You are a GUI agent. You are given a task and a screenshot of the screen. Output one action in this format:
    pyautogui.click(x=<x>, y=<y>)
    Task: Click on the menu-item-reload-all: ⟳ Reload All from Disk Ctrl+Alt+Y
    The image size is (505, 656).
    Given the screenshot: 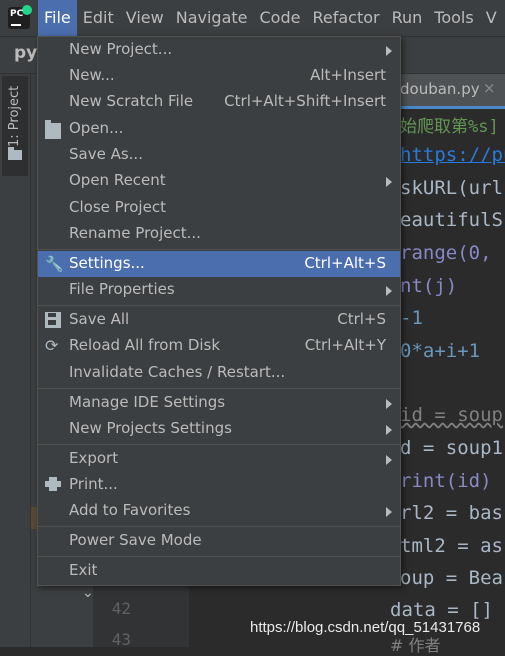 What is the action you would take?
    pyautogui.click(x=219, y=346)
    